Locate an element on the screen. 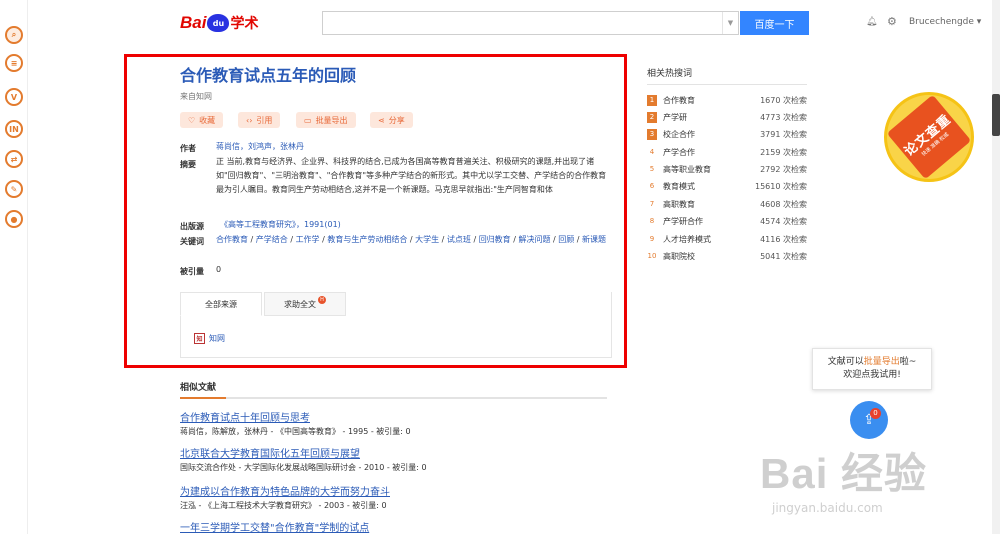 Image resolution: width=1000 pixels, height=534 pixels. hot-term: 人才培养模式 is located at coordinates (711, 239).